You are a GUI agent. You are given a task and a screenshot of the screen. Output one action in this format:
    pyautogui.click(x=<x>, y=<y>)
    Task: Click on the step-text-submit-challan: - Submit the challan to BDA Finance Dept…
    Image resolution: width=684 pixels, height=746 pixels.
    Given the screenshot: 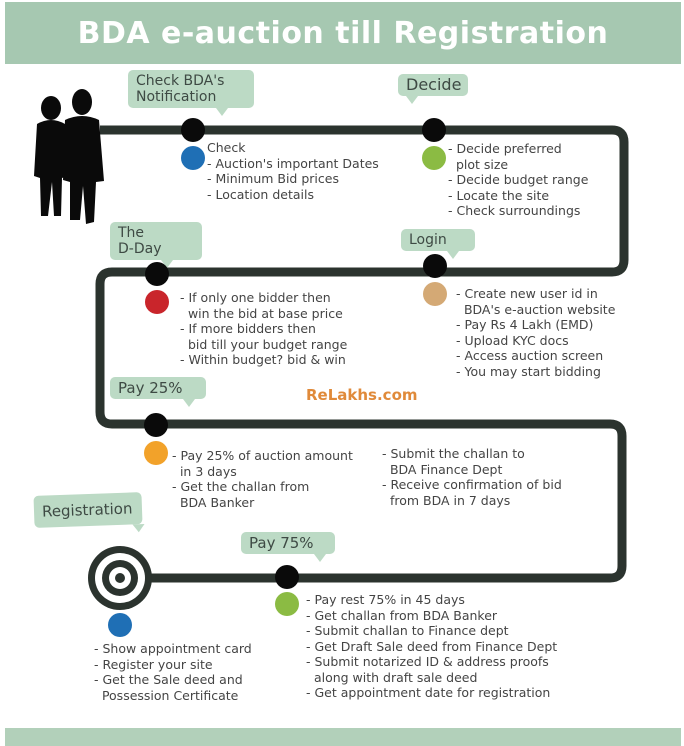 What is the action you would take?
    pyautogui.click(x=472, y=477)
    